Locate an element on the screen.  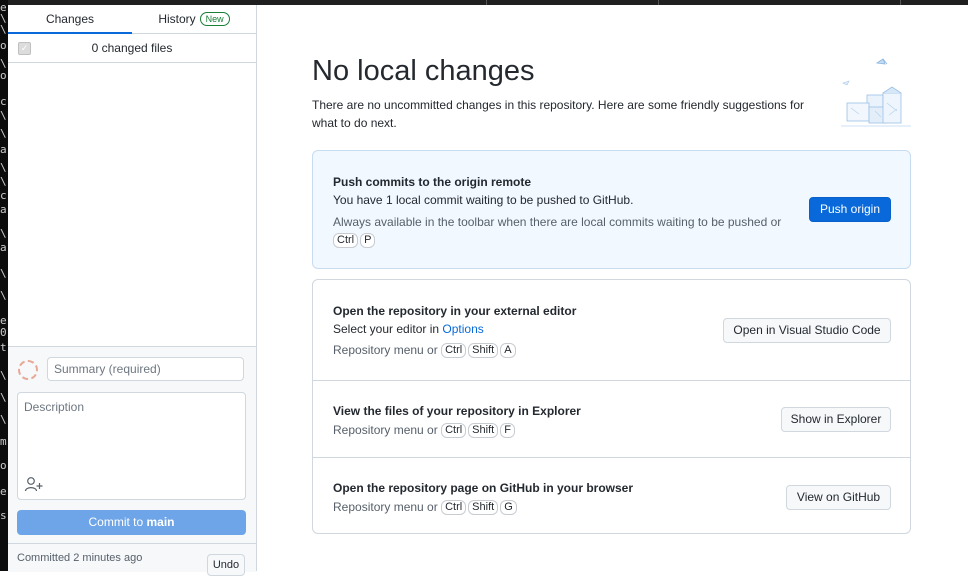
commit-button: Commit to main is located at coordinates (131, 522).